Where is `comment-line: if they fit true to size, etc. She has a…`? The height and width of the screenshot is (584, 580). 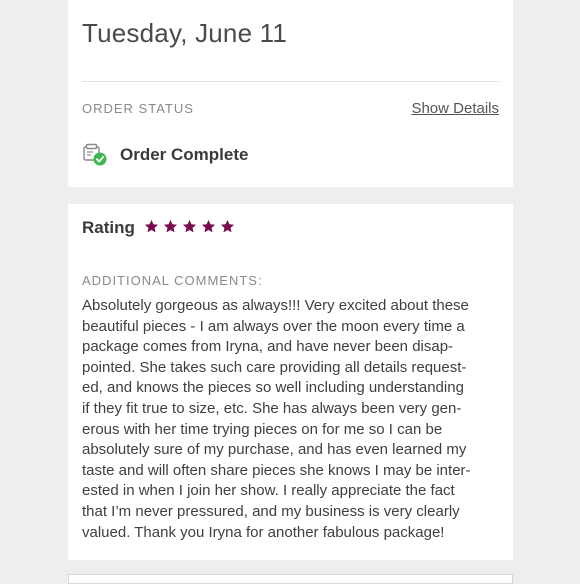 comment-line: if they fit true to size, etc. She has a… is located at coordinates (272, 408).